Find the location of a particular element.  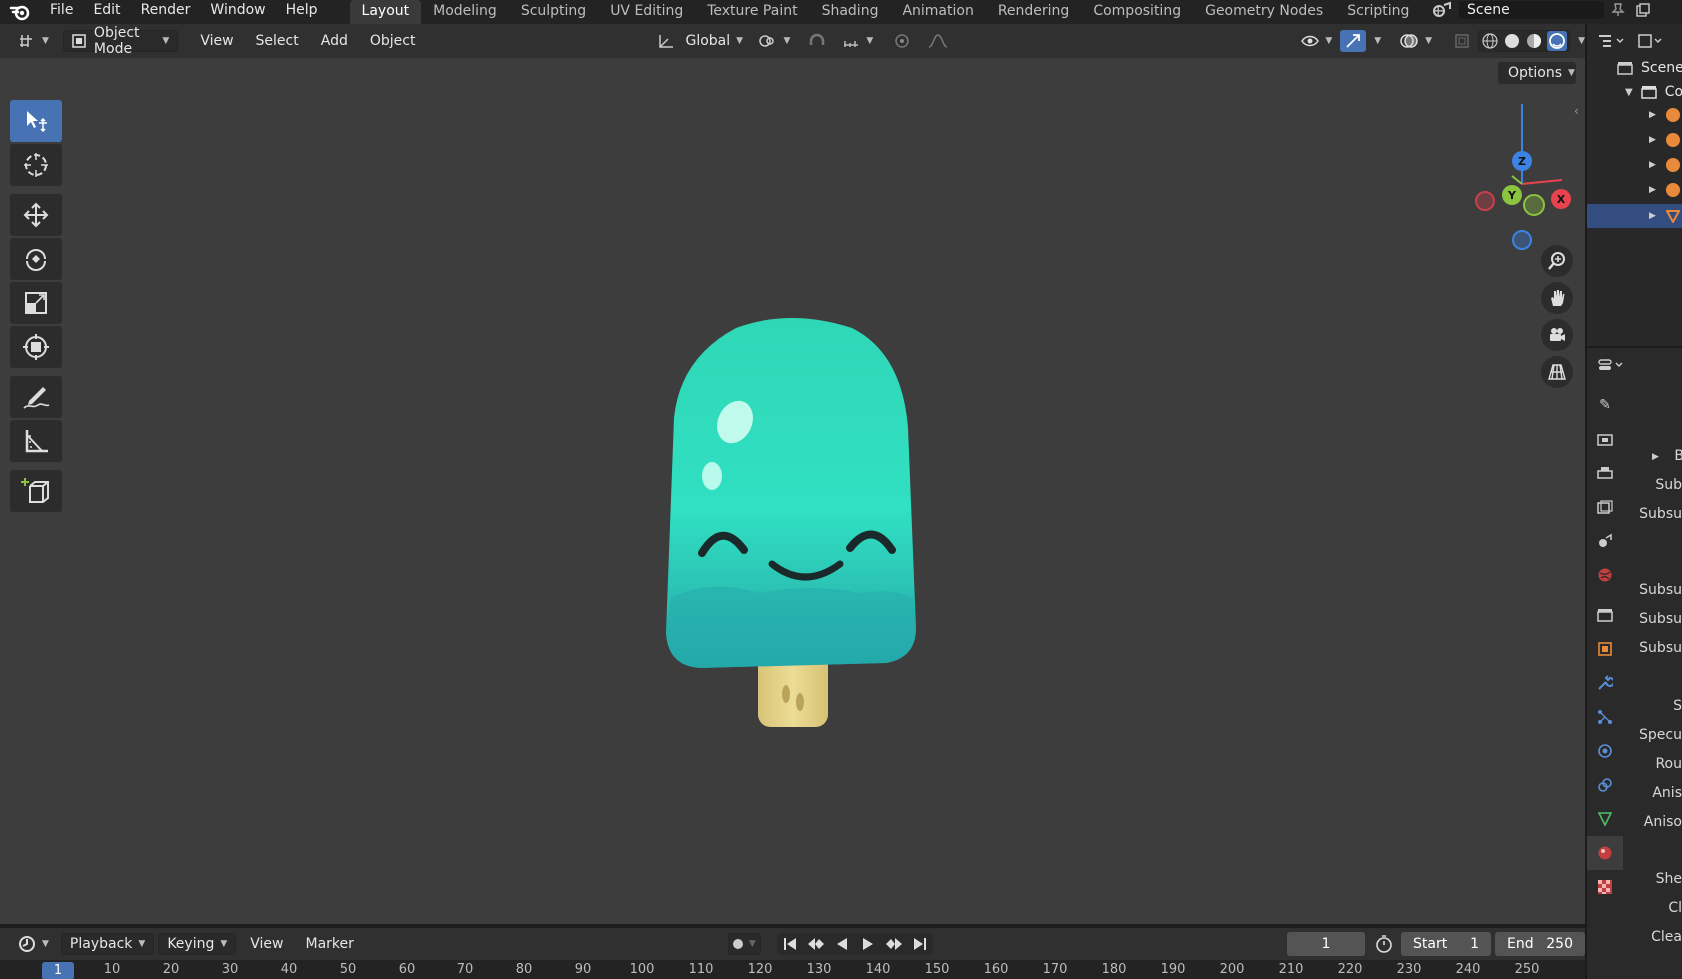

tab-render is located at coordinates (1605, 439).